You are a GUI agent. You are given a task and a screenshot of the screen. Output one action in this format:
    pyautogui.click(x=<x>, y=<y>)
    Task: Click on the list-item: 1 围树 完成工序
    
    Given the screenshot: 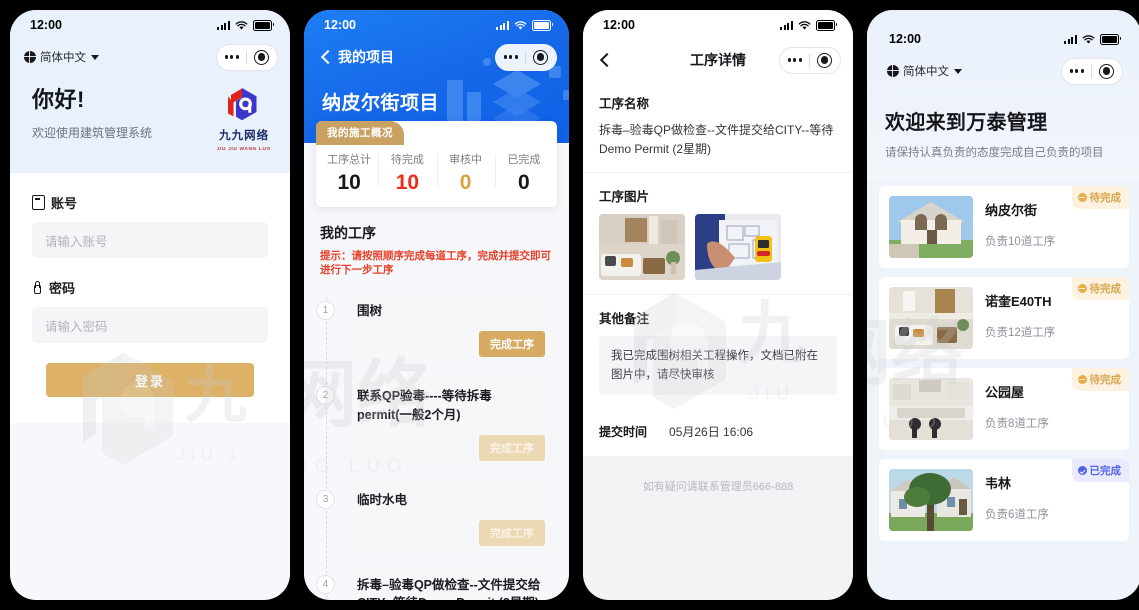 What is the action you would take?
    pyautogui.click(x=436, y=329)
    